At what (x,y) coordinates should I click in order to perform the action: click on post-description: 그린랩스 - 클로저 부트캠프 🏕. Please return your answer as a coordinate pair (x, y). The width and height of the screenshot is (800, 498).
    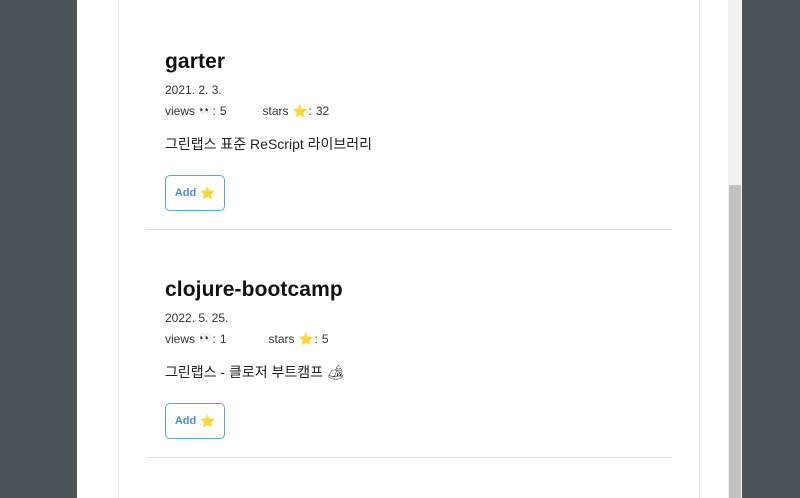
    Looking at the image, I should click on (255, 372).